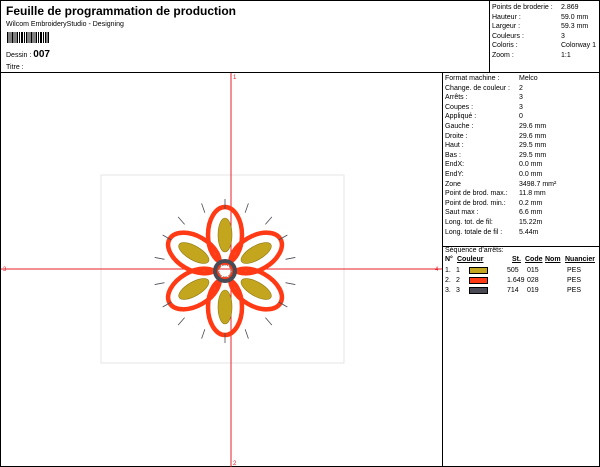 The height and width of the screenshot is (467, 600). What do you see at coordinates (574, 280) in the screenshot?
I see `seq-chart: PES` at bounding box center [574, 280].